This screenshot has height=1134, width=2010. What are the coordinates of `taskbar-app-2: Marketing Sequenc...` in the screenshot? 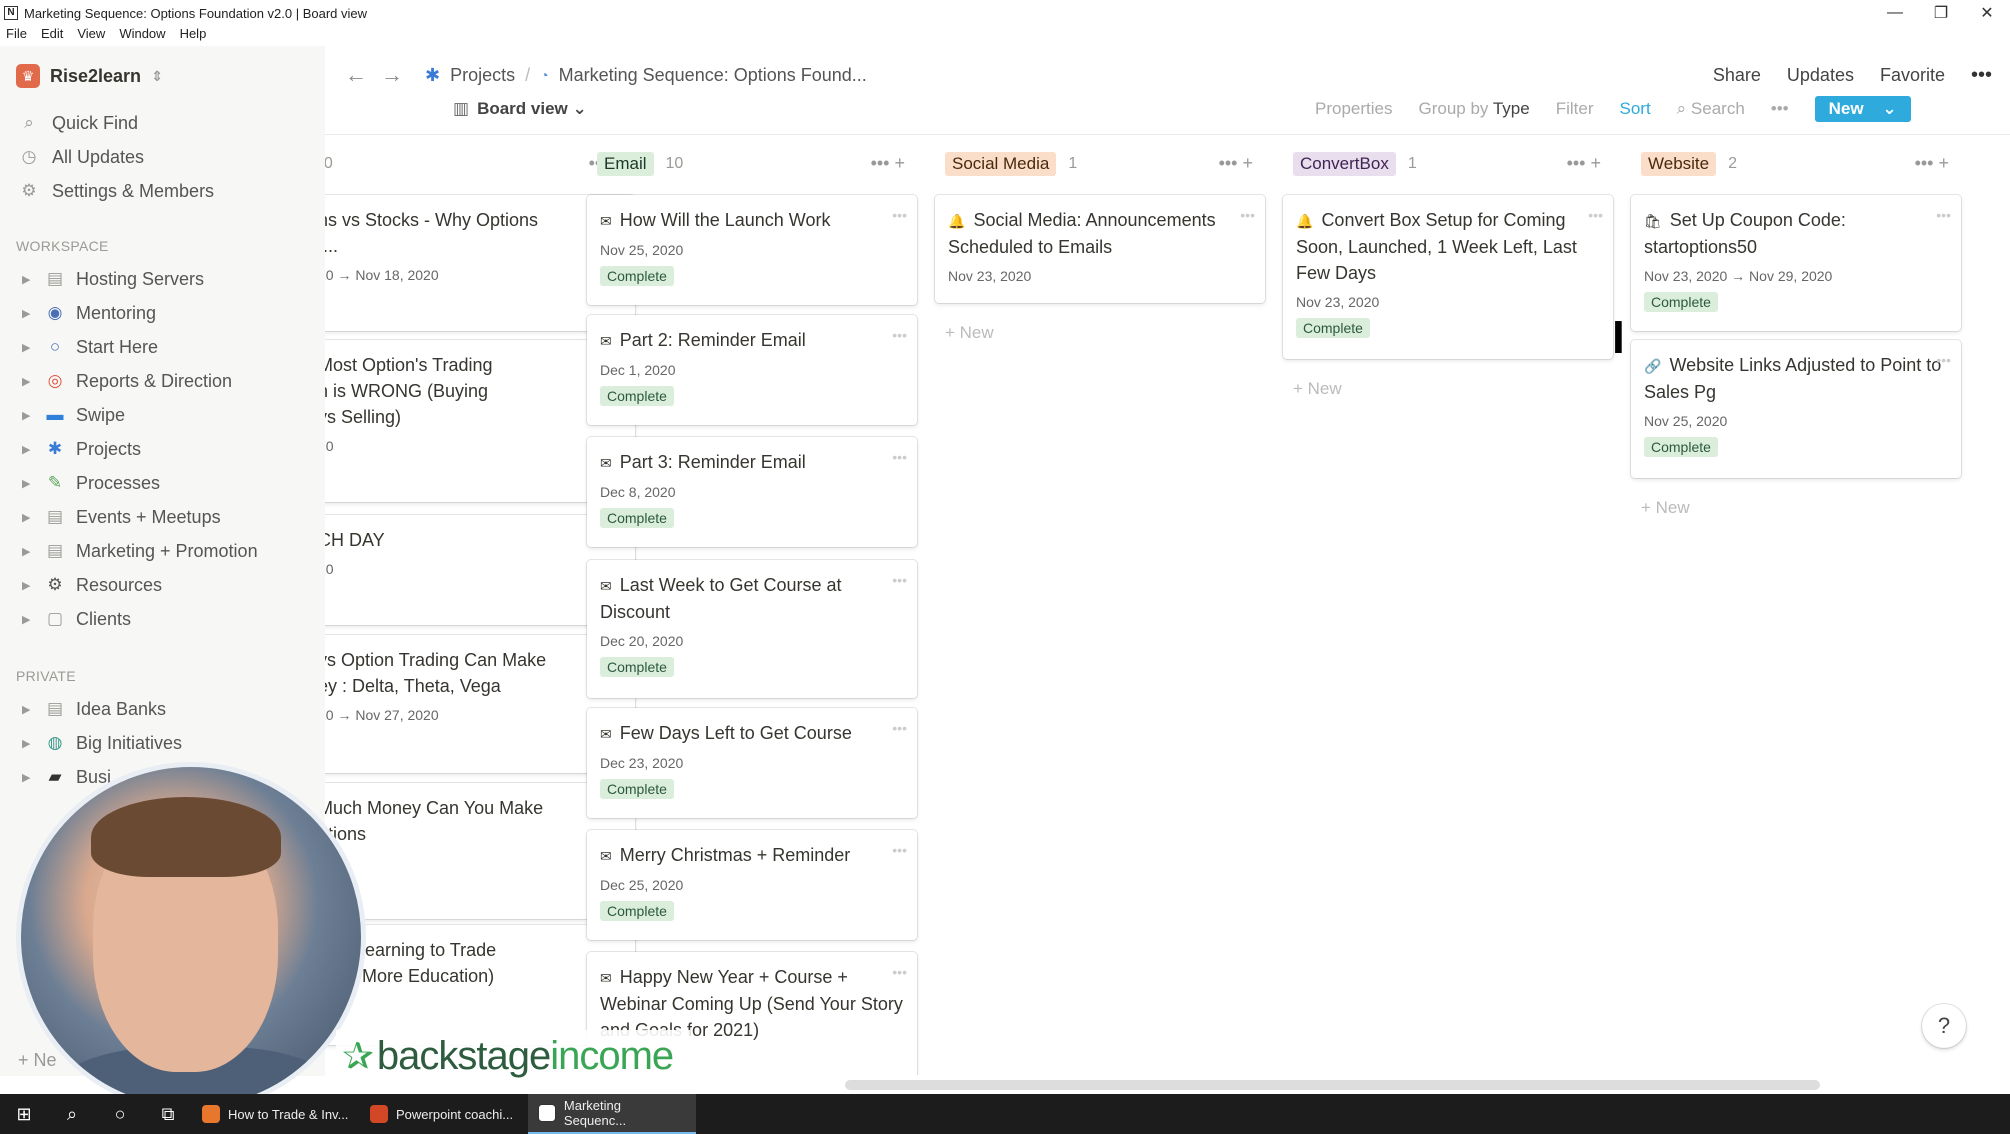 It's located at (612, 1114).